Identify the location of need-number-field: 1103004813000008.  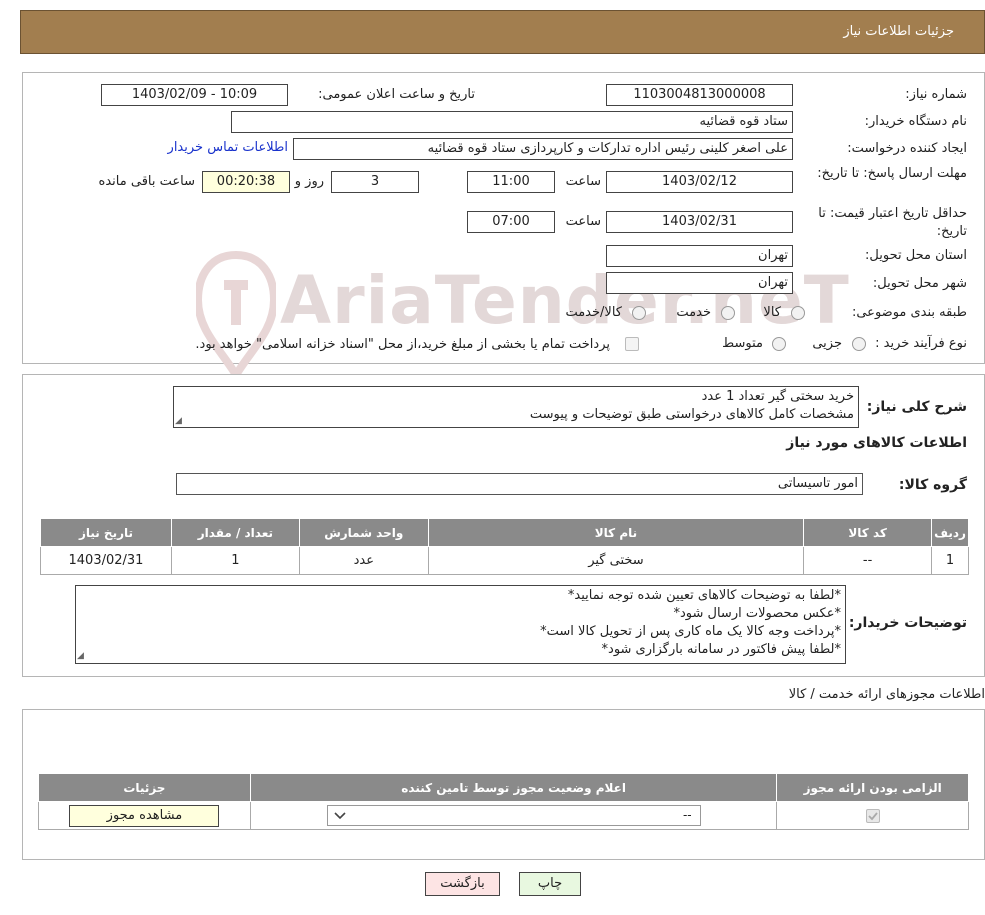
(699, 95).